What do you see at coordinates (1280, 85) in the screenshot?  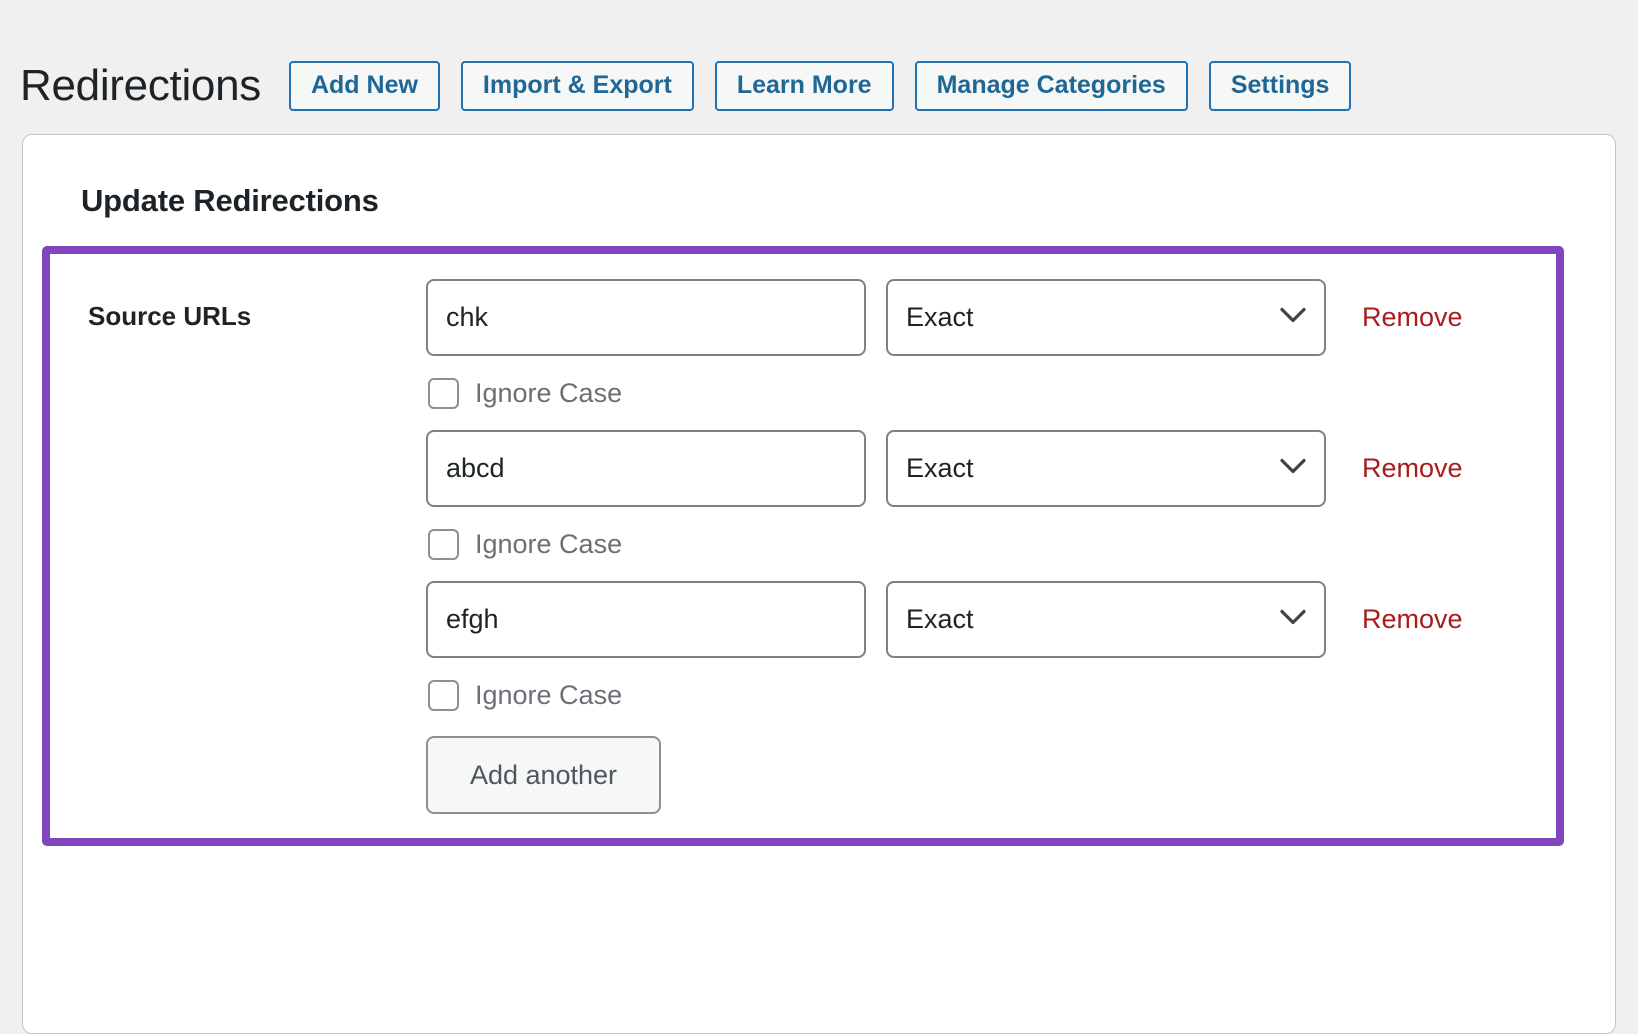 I see `settings-button: Settings` at bounding box center [1280, 85].